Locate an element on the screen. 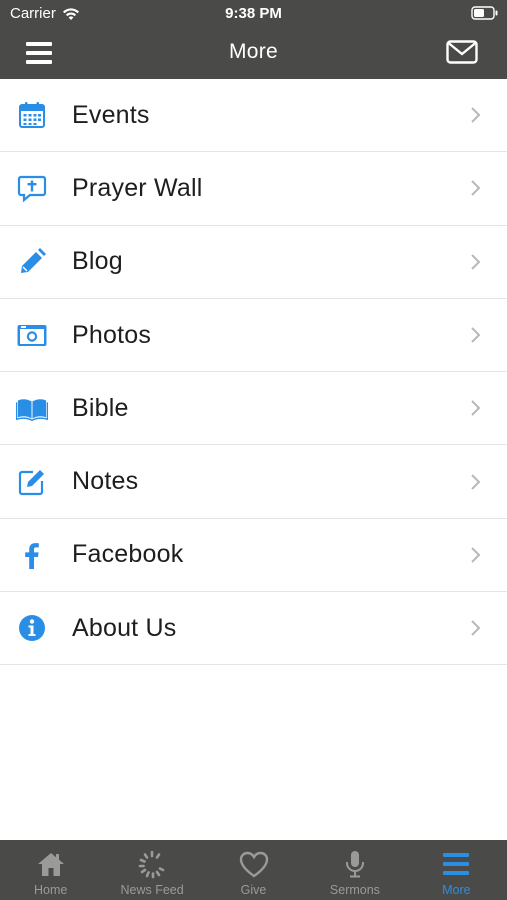 The width and height of the screenshot is (507, 900). menu-item-label: Blog is located at coordinates (97, 261).